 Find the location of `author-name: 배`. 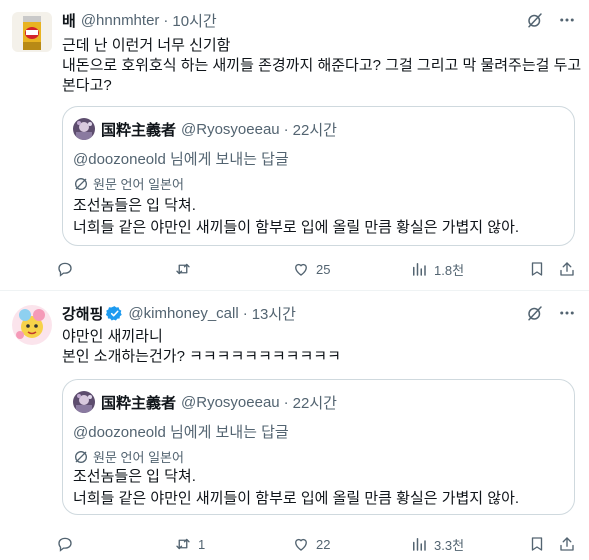

author-name: 배 is located at coordinates (69, 20).